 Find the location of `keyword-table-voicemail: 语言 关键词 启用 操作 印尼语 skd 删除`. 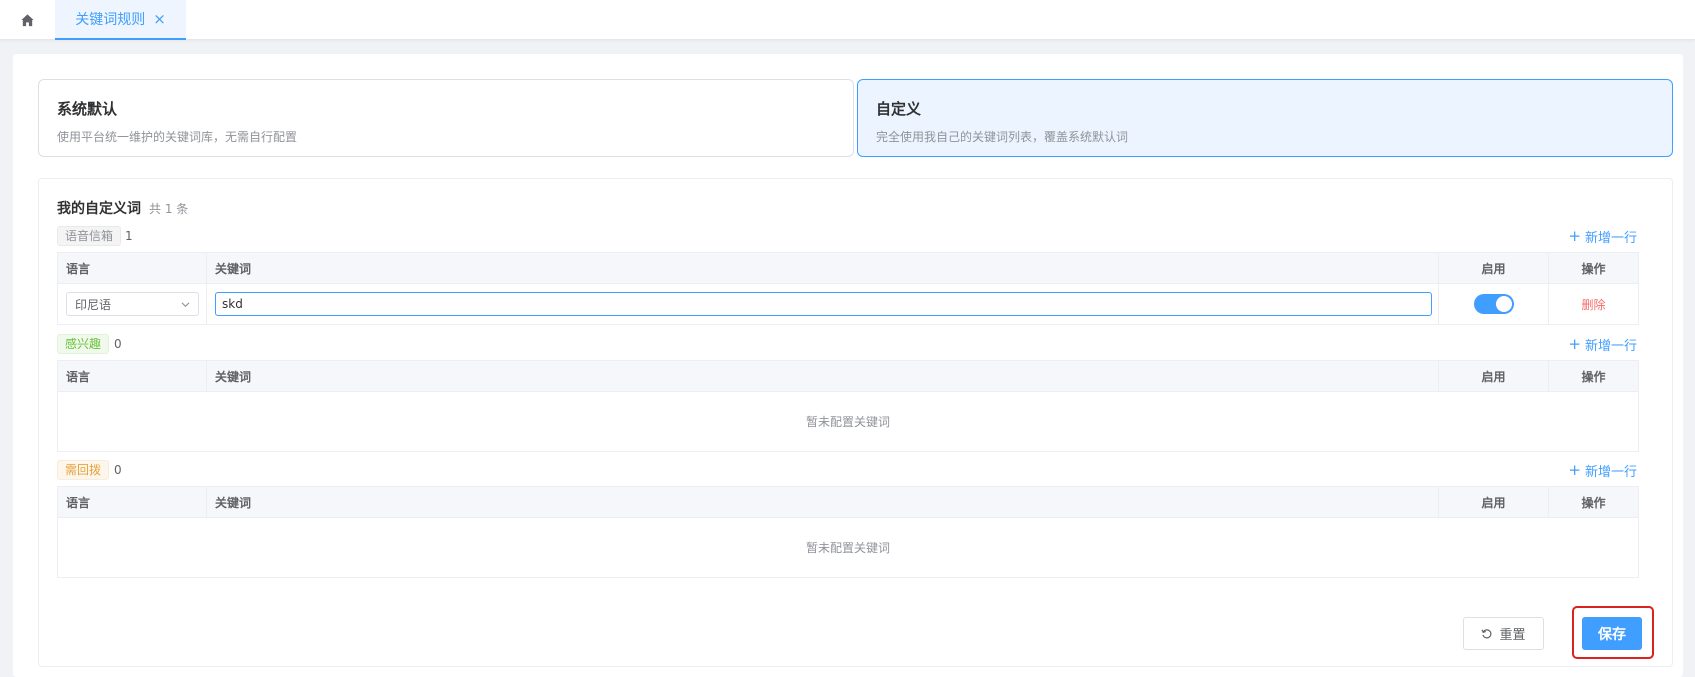

keyword-table-voicemail: 语言 关键词 启用 操作 印尼语 skd 删除 is located at coordinates (848, 288).